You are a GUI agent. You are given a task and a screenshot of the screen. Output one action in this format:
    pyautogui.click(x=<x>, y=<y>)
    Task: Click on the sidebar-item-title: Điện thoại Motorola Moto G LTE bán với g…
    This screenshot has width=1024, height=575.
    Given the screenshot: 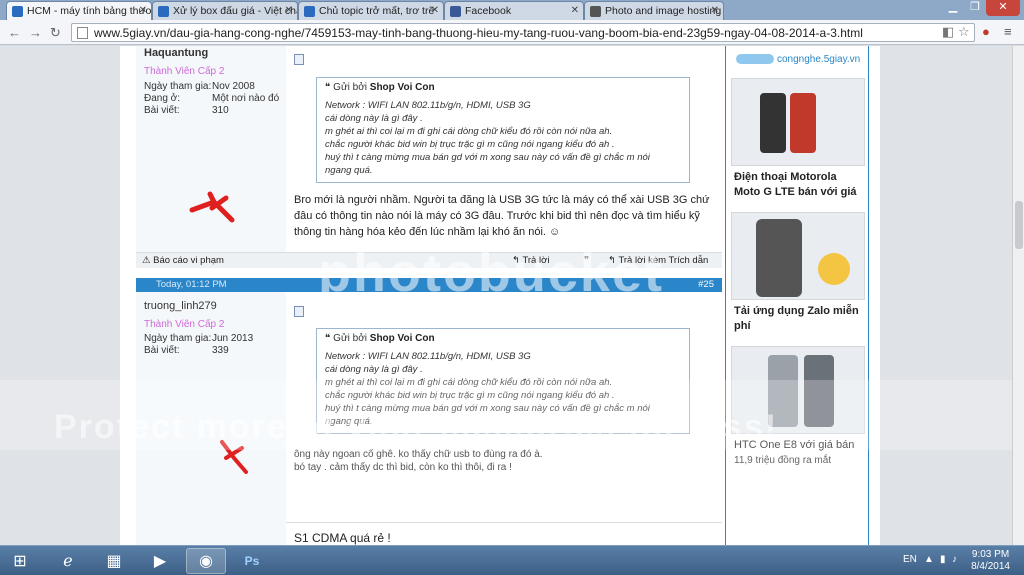 What is the action you would take?
    pyautogui.click(x=799, y=185)
    